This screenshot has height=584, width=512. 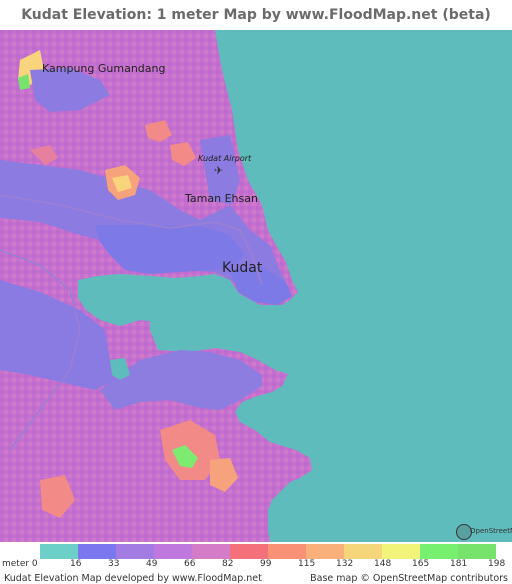 What do you see at coordinates (242, 268) in the screenshot?
I see `place-label-kudat: Kudat` at bounding box center [242, 268].